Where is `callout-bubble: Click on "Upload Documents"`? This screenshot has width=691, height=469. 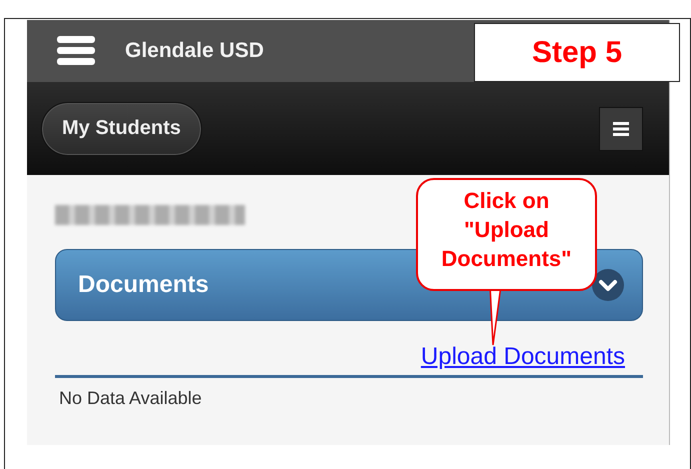 callout-bubble: Click on "Upload Documents" is located at coordinates (506, 234).